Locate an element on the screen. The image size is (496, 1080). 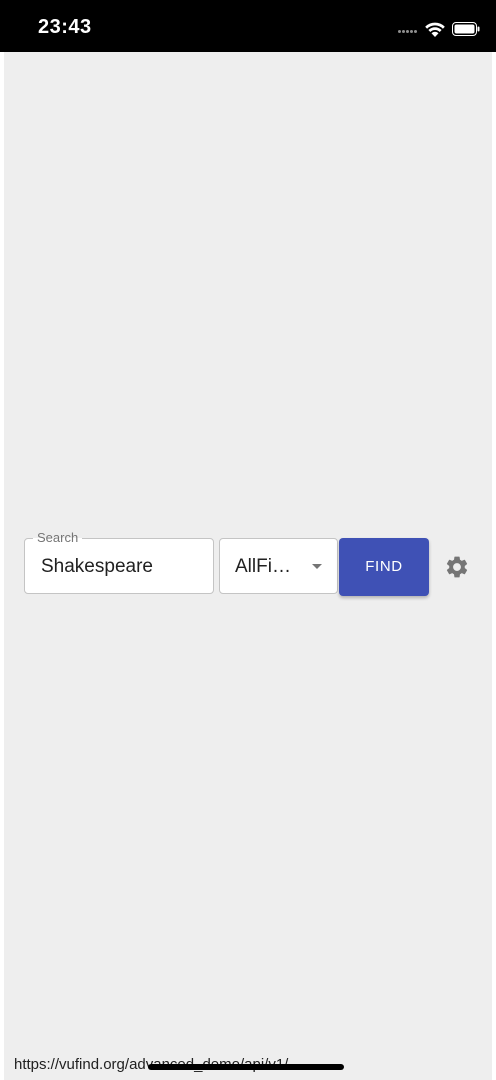
home-indicator is located at coordinates (246, 1067).